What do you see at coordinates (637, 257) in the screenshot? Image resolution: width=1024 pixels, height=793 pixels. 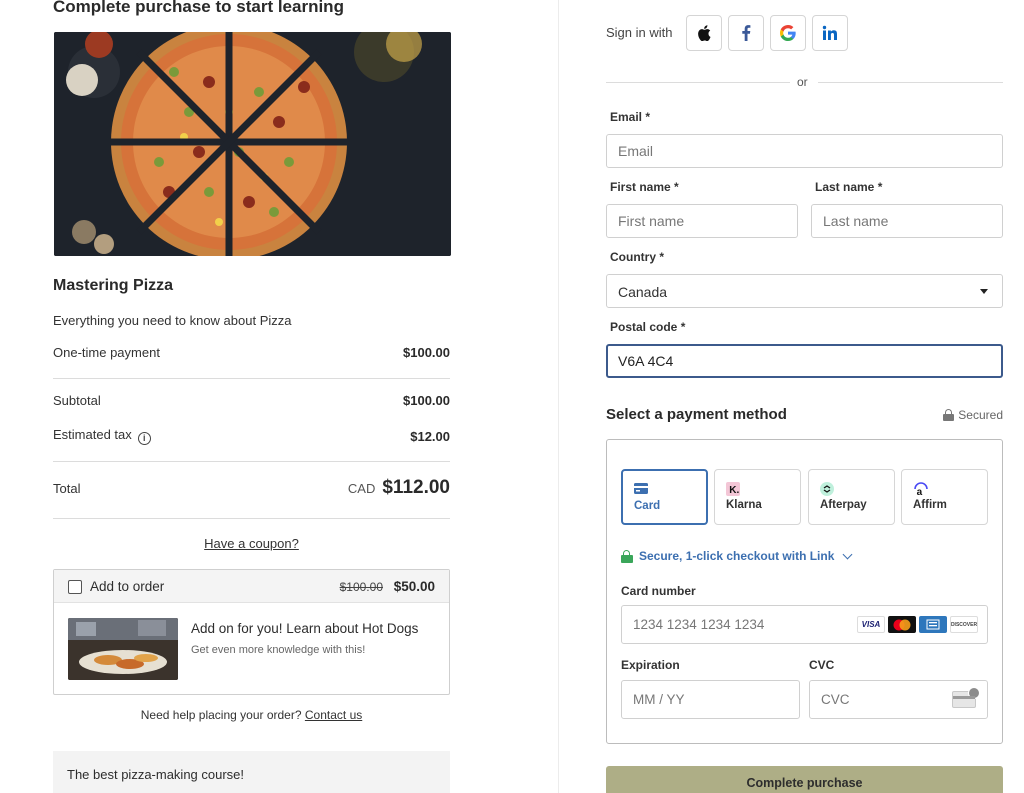 I see `country-label: Country *` at bounding box center [637, 257].